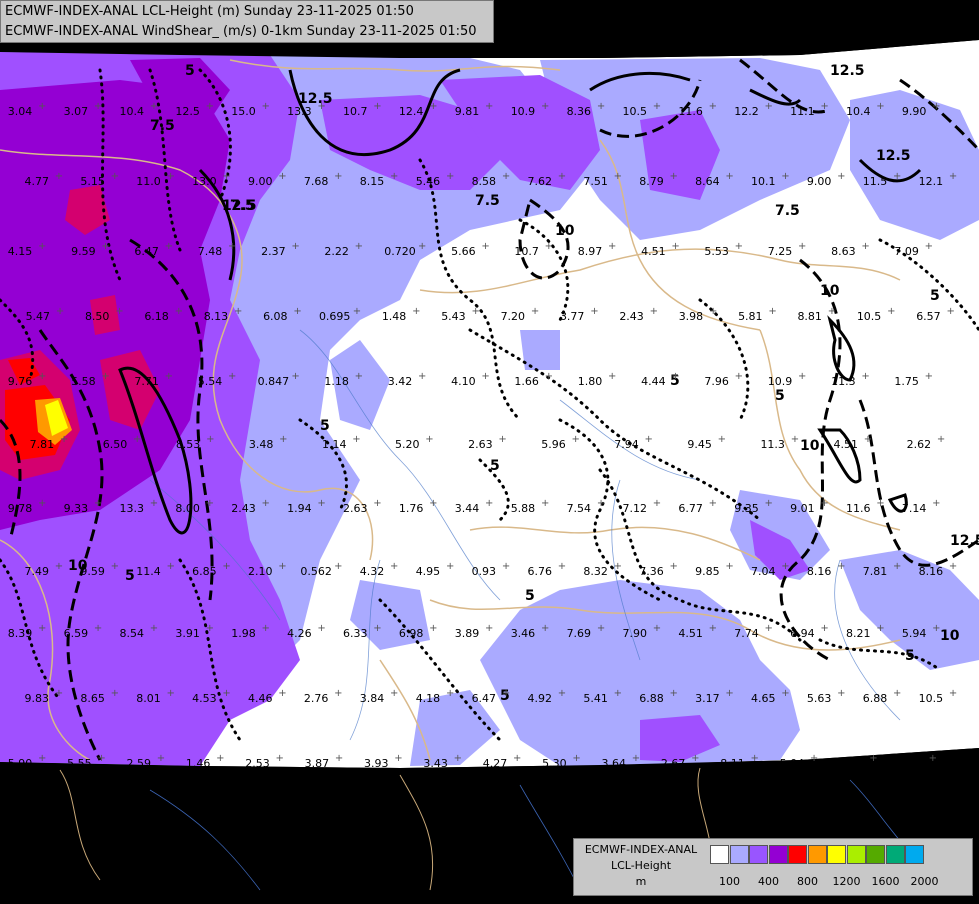  Describe the element at coordinates (924, 881) in the screenshot. I see `legend-tick-label: 2000` at that location.